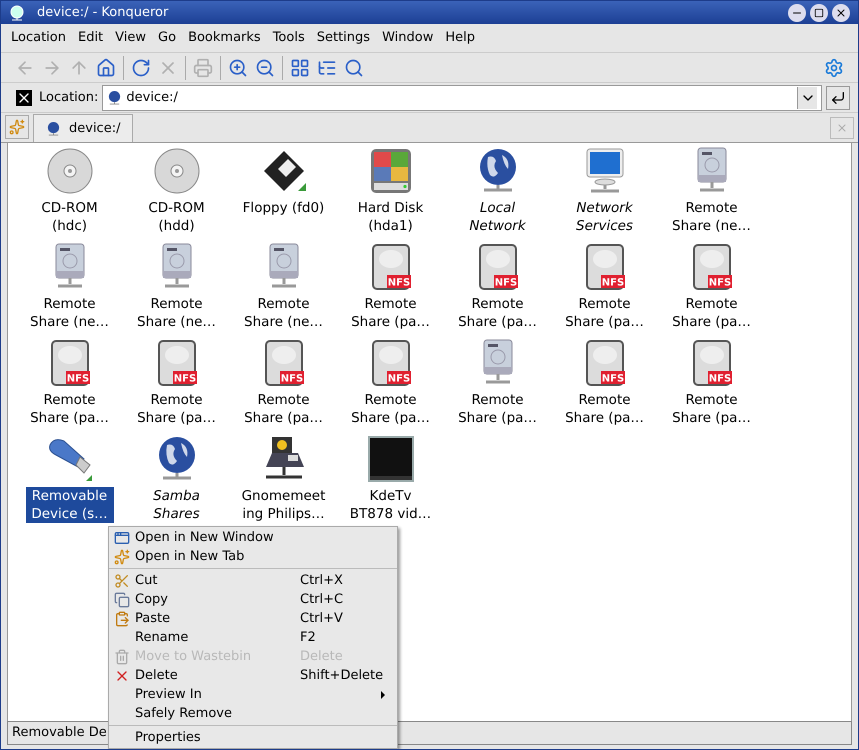 This screenshot has height=750, width=859. Describe the element at coordinates (102, 13) in the screenshot. I see `window-title: device:/ - Konqueror` at that location.